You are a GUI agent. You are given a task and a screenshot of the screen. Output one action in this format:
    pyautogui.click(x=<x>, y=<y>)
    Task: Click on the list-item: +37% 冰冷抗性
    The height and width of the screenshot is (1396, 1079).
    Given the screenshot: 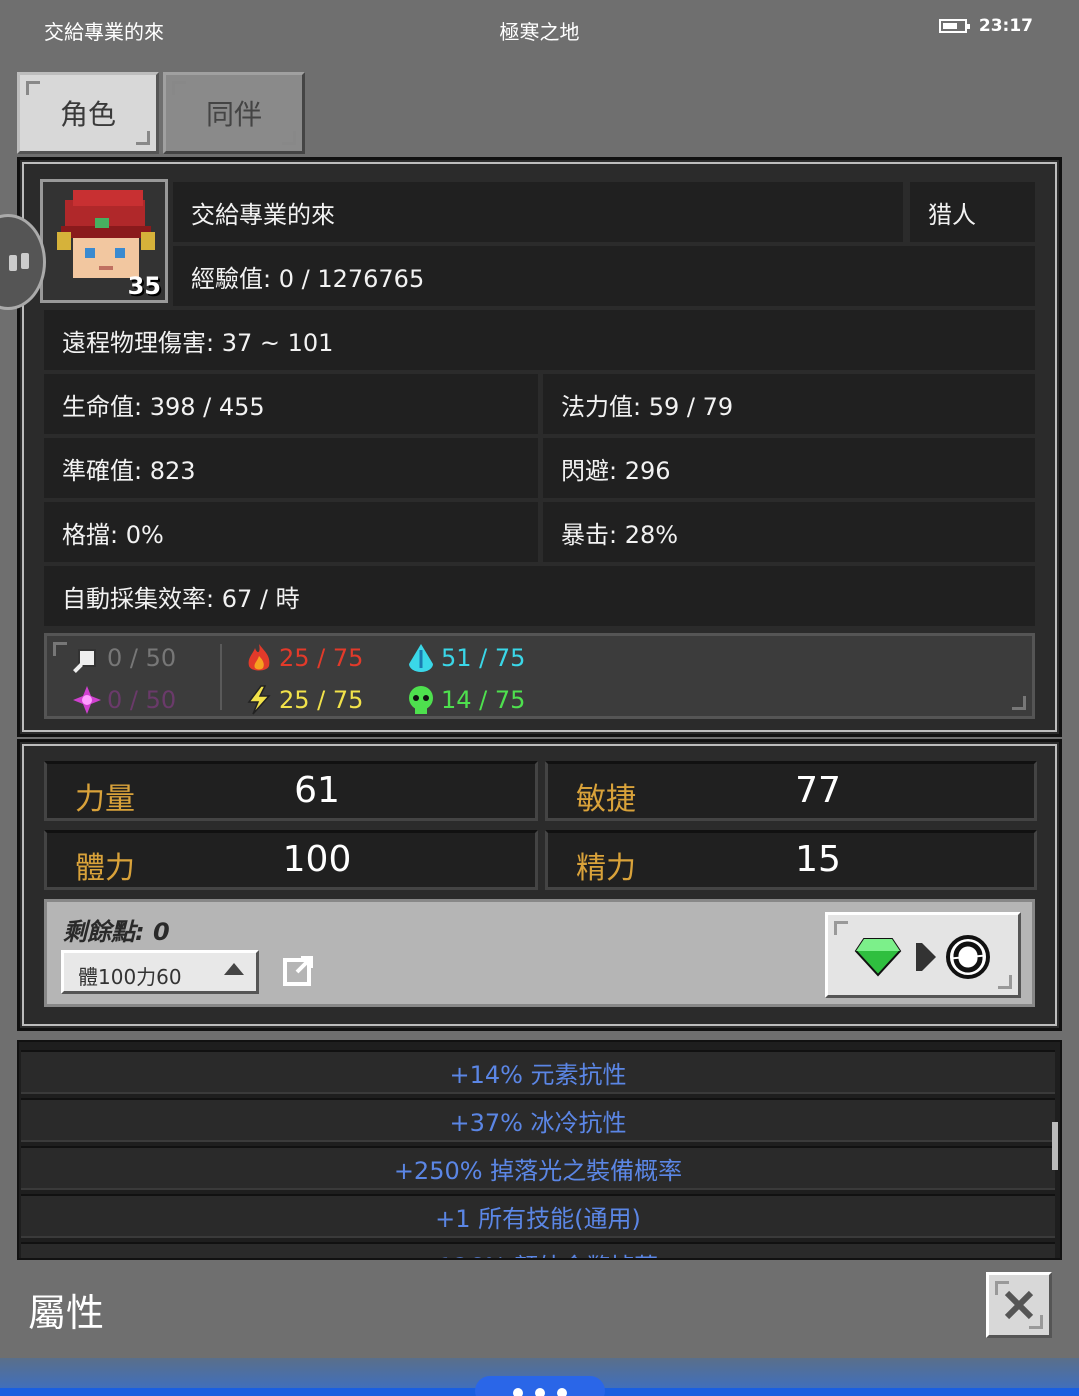 What is the action you would take?
    pyautogui.click(x=538, y=1120)
    